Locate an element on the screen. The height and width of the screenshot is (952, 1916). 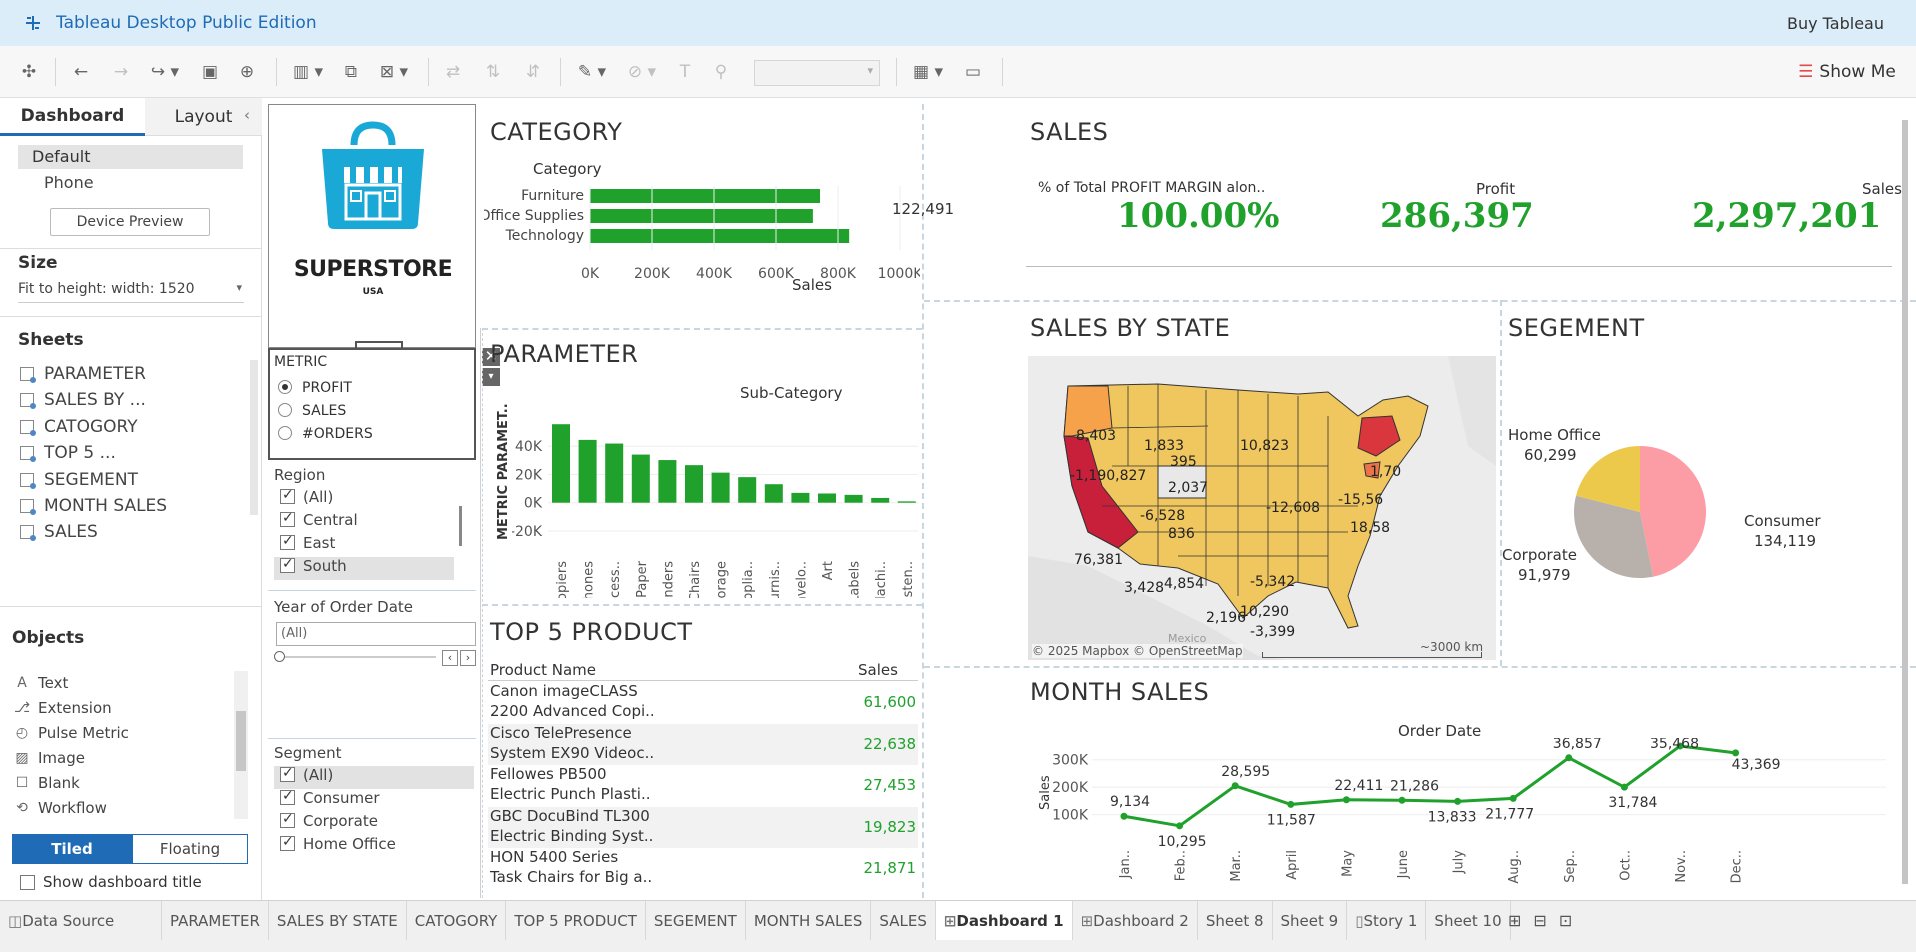
sort-desc-icon: ⇵ is located at coordinates (533, 72).